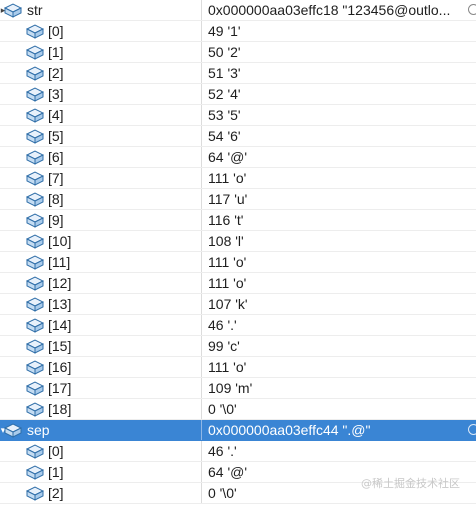  What do you see at coordinates (38, 430) in the screenshot?
I see `variable-name: sep` at bounding box center [38, 430].